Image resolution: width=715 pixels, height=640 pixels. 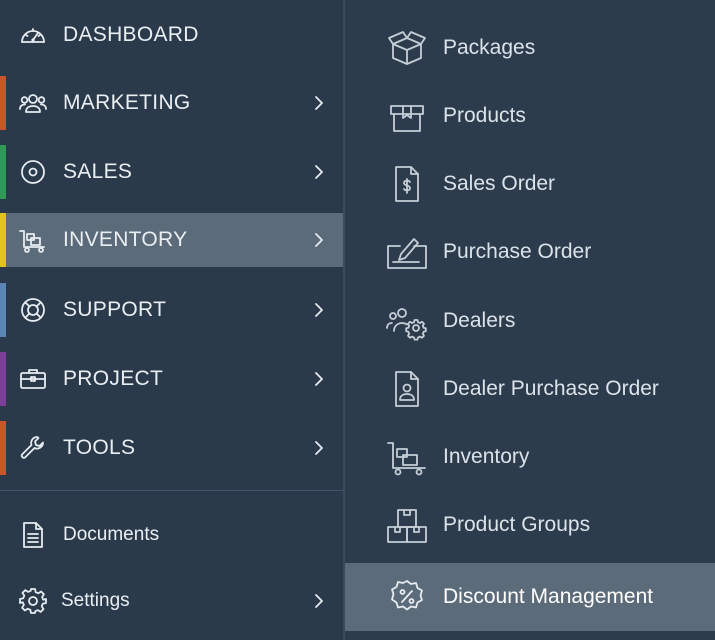 I want to click on submenu-item-packages: Packages, so click(x=530, y=48).